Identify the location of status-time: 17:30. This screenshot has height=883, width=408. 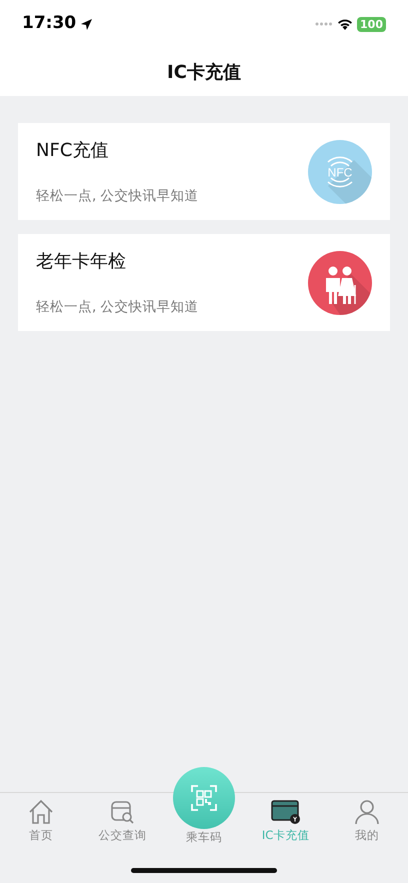
(49, 24).